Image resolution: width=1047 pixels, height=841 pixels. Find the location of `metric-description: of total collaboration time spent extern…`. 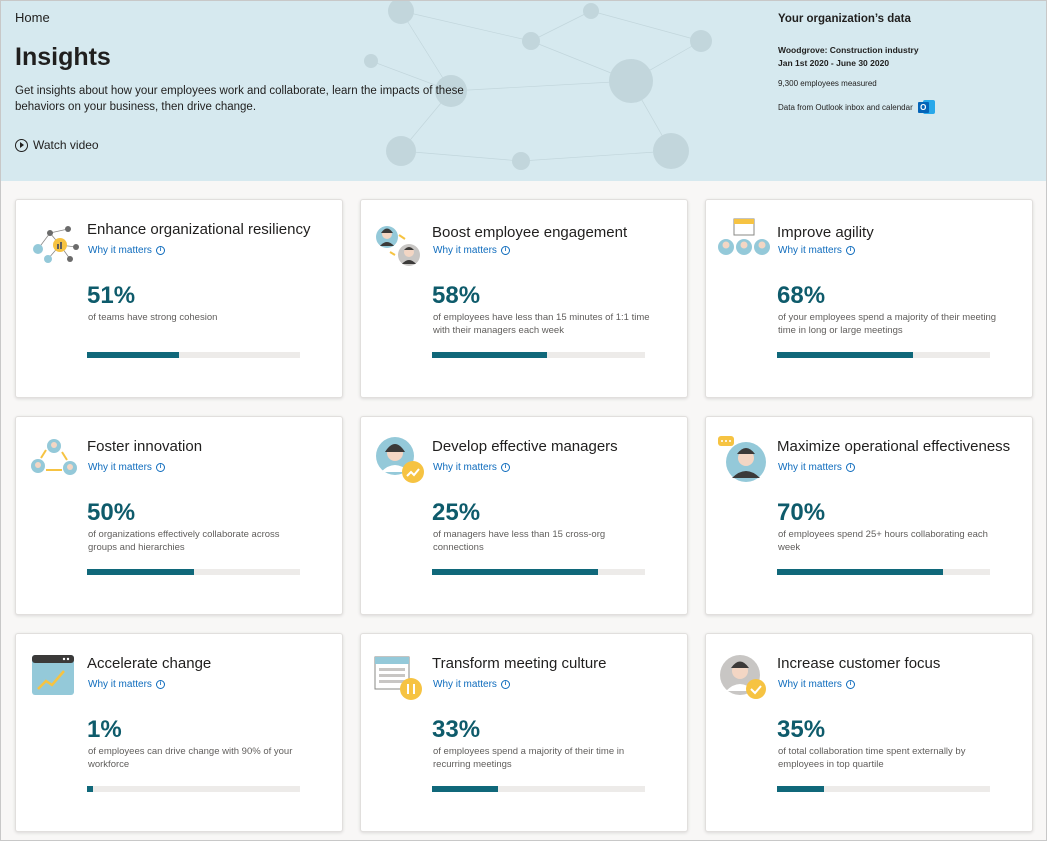

metric-description: of total collaboration time spent extern… is located at coordinates (872, 758).